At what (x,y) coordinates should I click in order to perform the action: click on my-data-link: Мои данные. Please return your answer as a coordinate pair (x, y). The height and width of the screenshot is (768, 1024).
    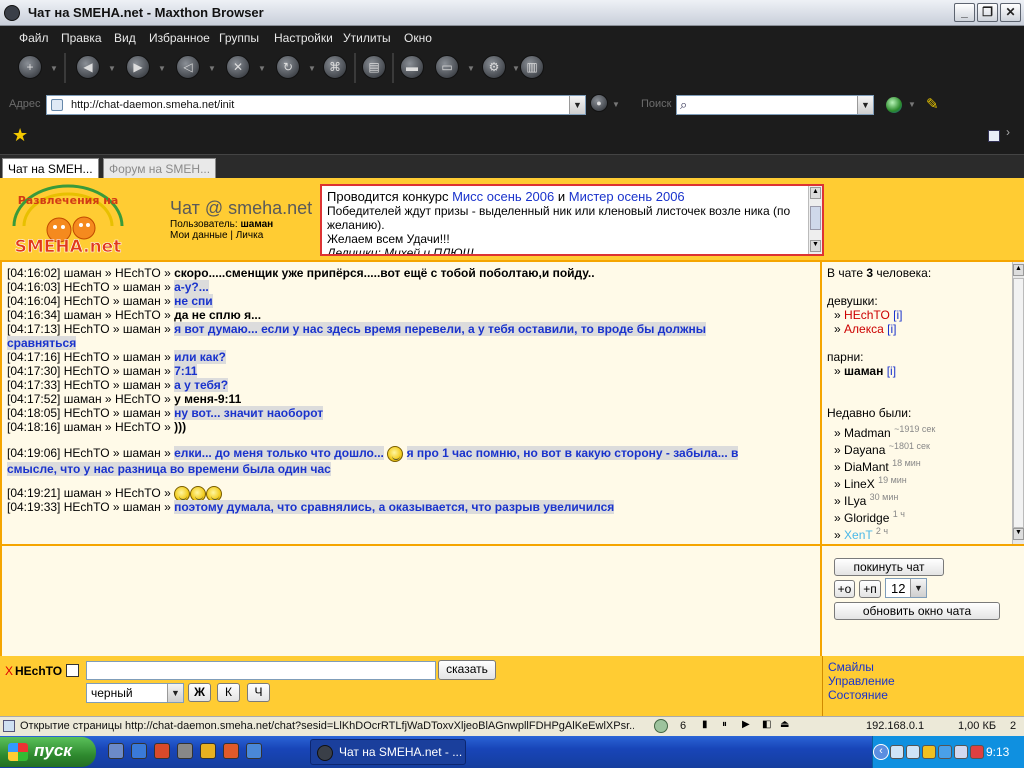
    Looking at the image, I should click on (199, 235).